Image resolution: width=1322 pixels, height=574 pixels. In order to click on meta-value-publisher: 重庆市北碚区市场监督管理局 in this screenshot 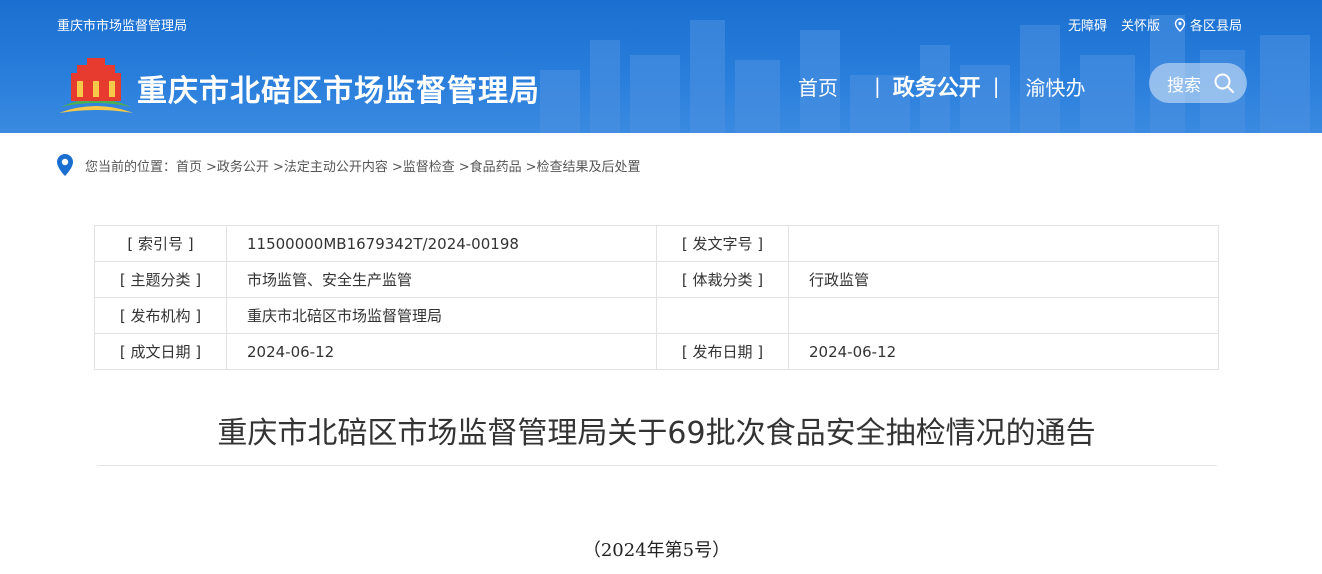, I will do `click(441, 315)`.